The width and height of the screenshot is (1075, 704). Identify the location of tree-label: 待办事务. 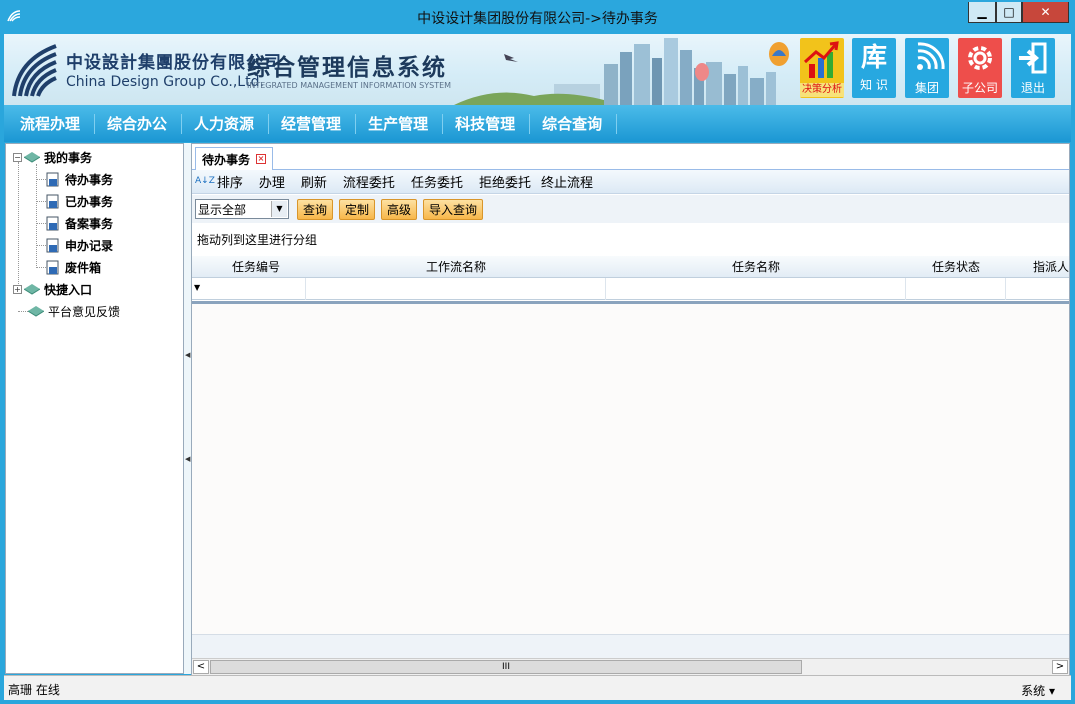
(89, 179).